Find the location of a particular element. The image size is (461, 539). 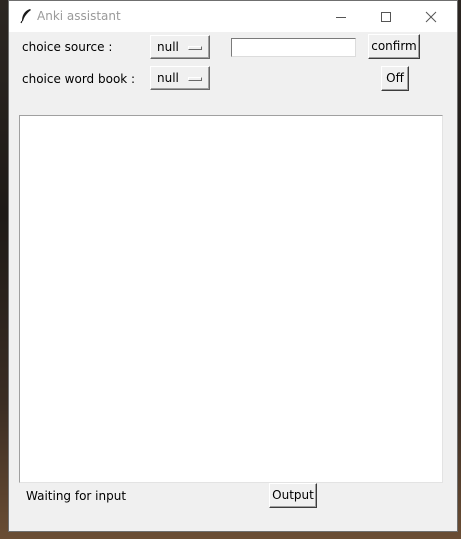

wordbook-dropdown-value: null is located at coordinates (168, 78).